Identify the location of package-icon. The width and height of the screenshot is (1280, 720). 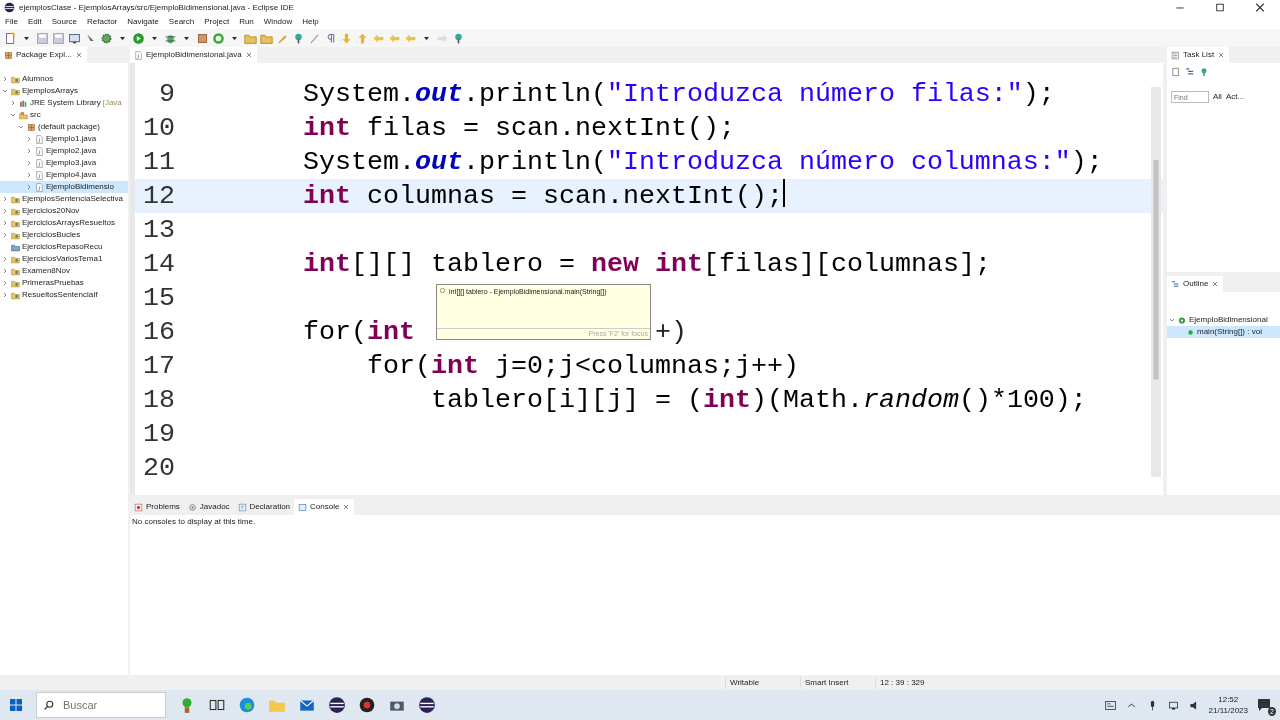
(31, 127).